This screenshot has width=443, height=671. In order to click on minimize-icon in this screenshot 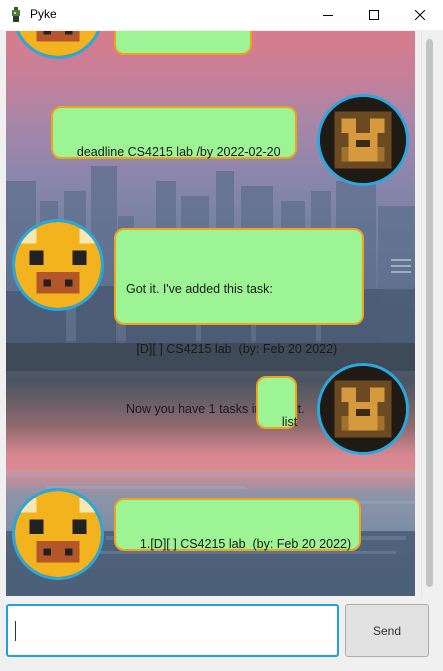, I will do `click(328, 15)`.